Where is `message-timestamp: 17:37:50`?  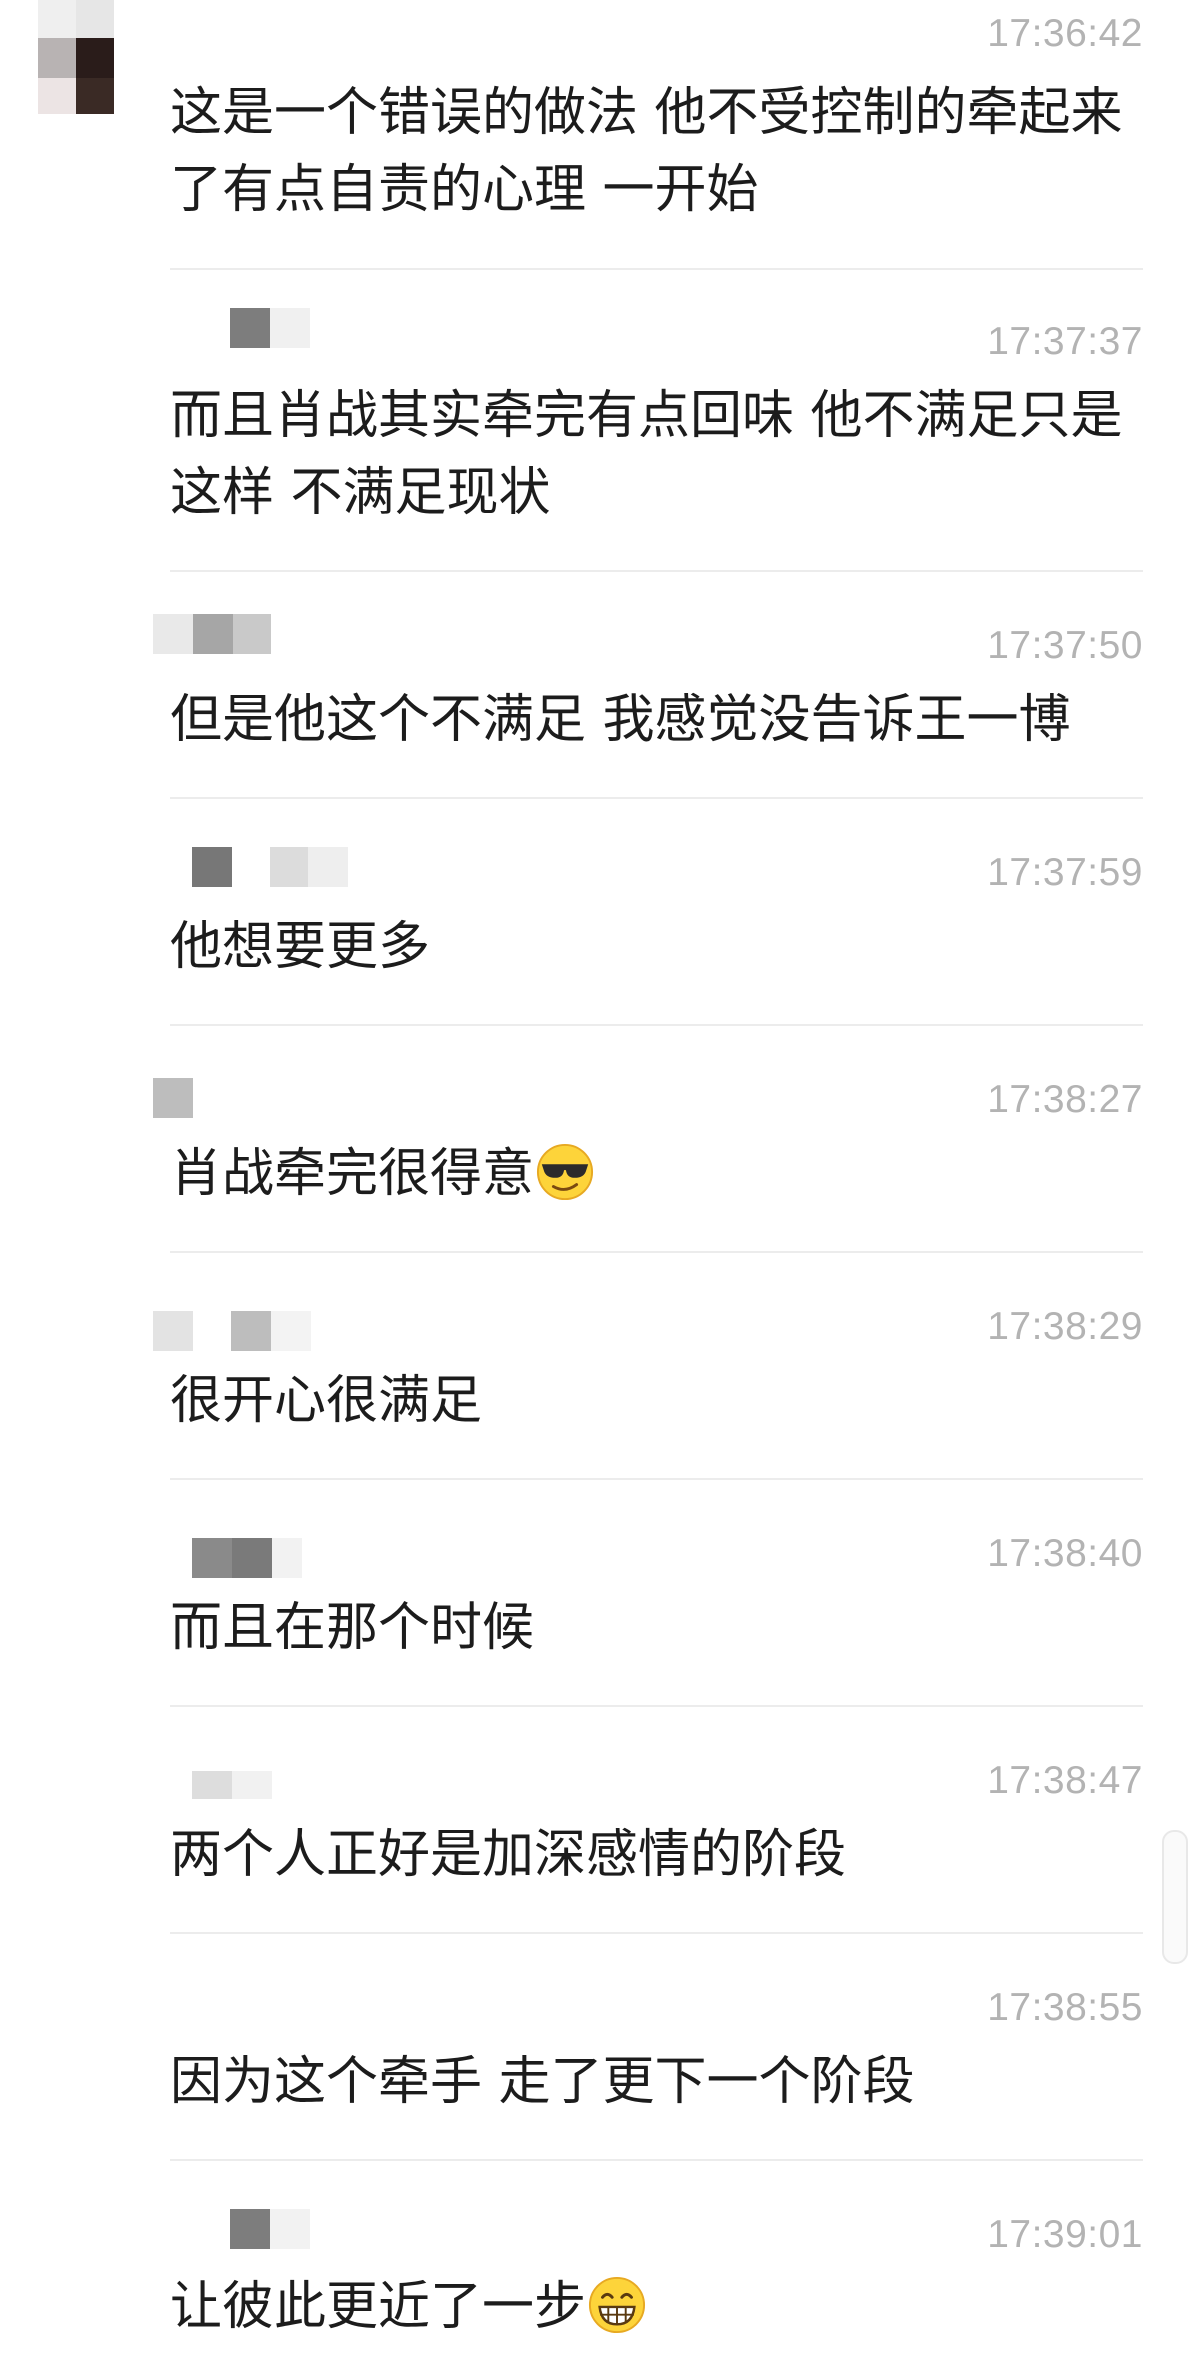
message-timestamp: 17:37:50 is located at coordinates (1065, 645).